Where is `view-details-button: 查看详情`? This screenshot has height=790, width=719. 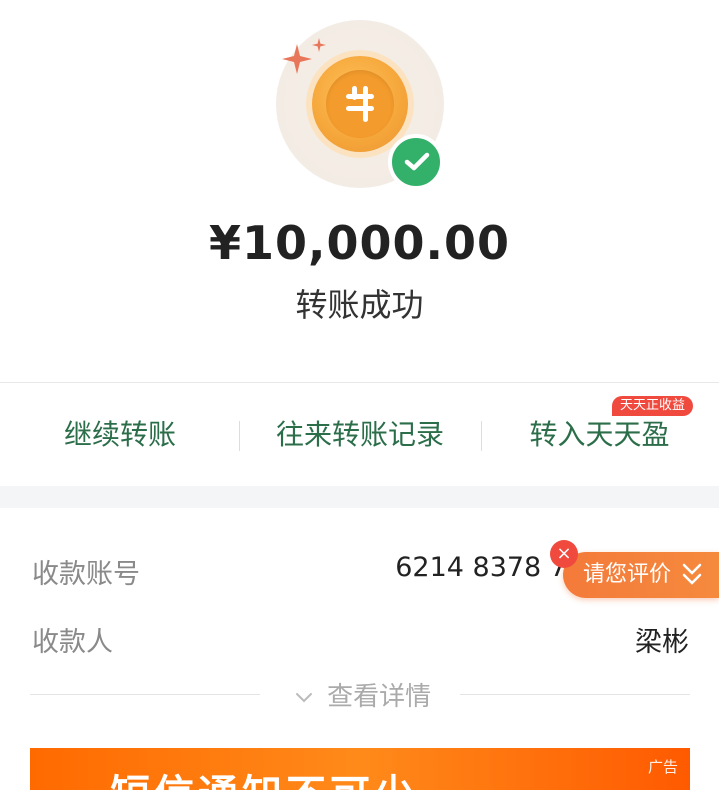
view-details-button: 查看详情 is located at coordinates (363, 694).